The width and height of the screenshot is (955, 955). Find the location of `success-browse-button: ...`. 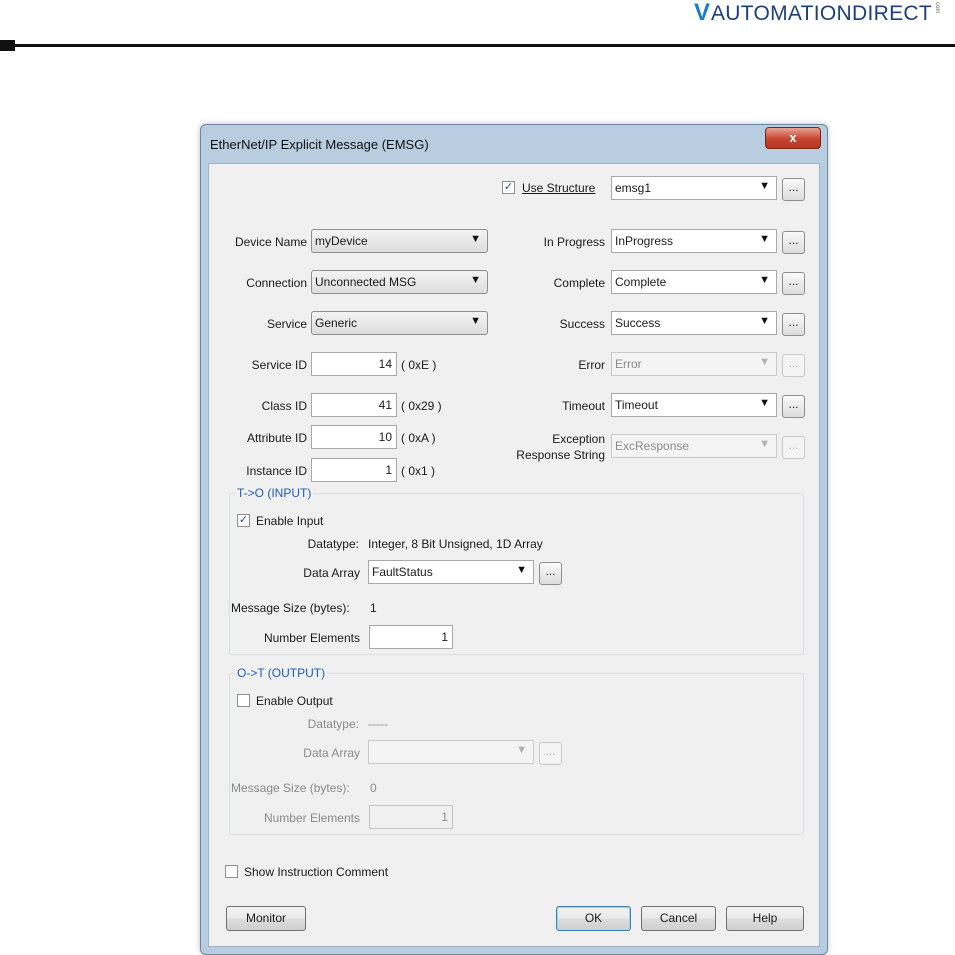

success-browse-button: ... is located at coordinates (793, 324).